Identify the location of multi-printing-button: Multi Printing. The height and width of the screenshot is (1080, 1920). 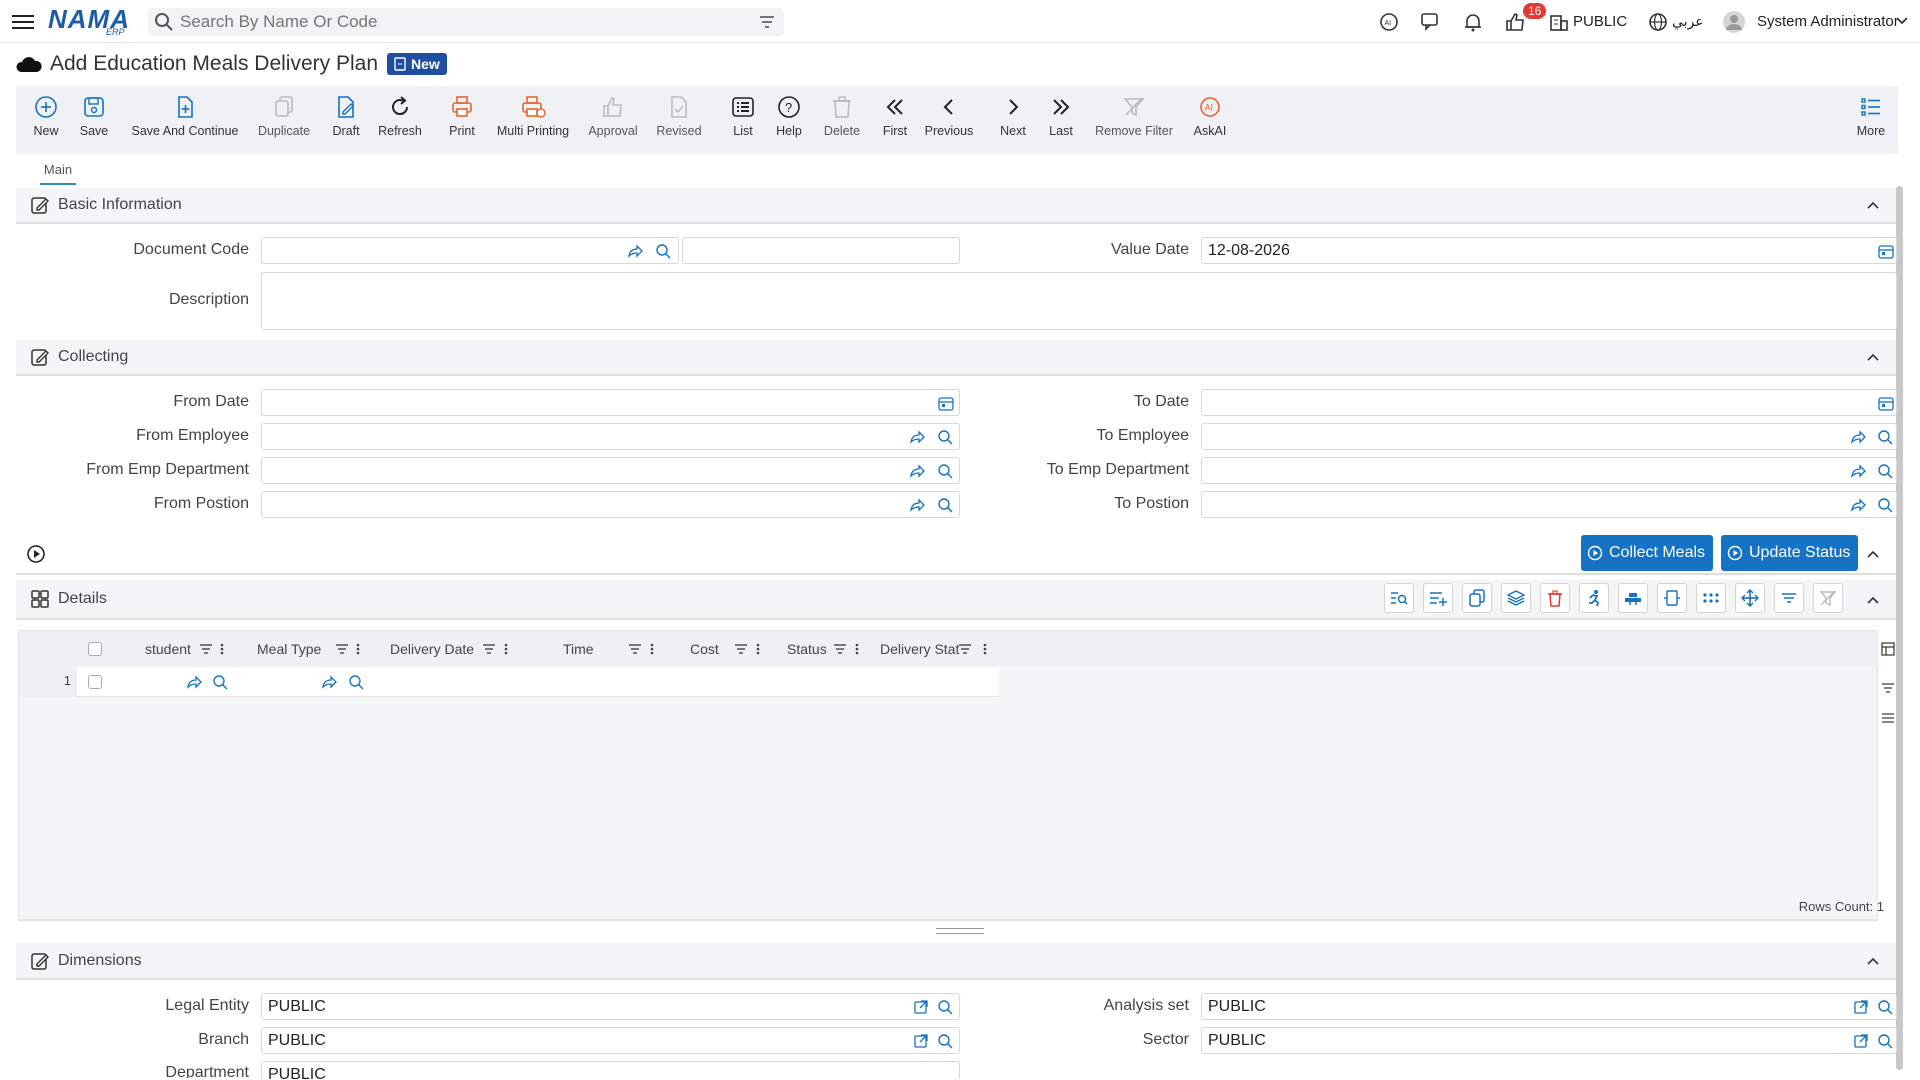
(533, 115).